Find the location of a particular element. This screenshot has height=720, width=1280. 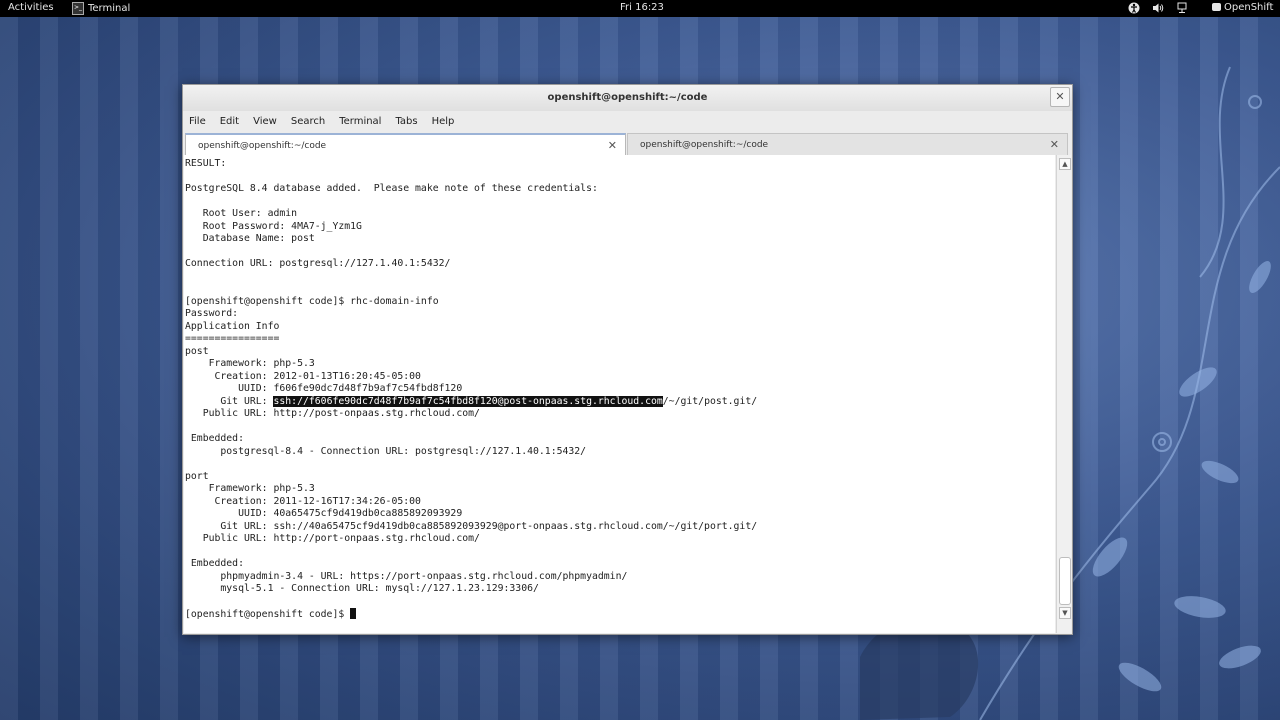

user-menu: OpenShift is located at coordinates (1242, 7).